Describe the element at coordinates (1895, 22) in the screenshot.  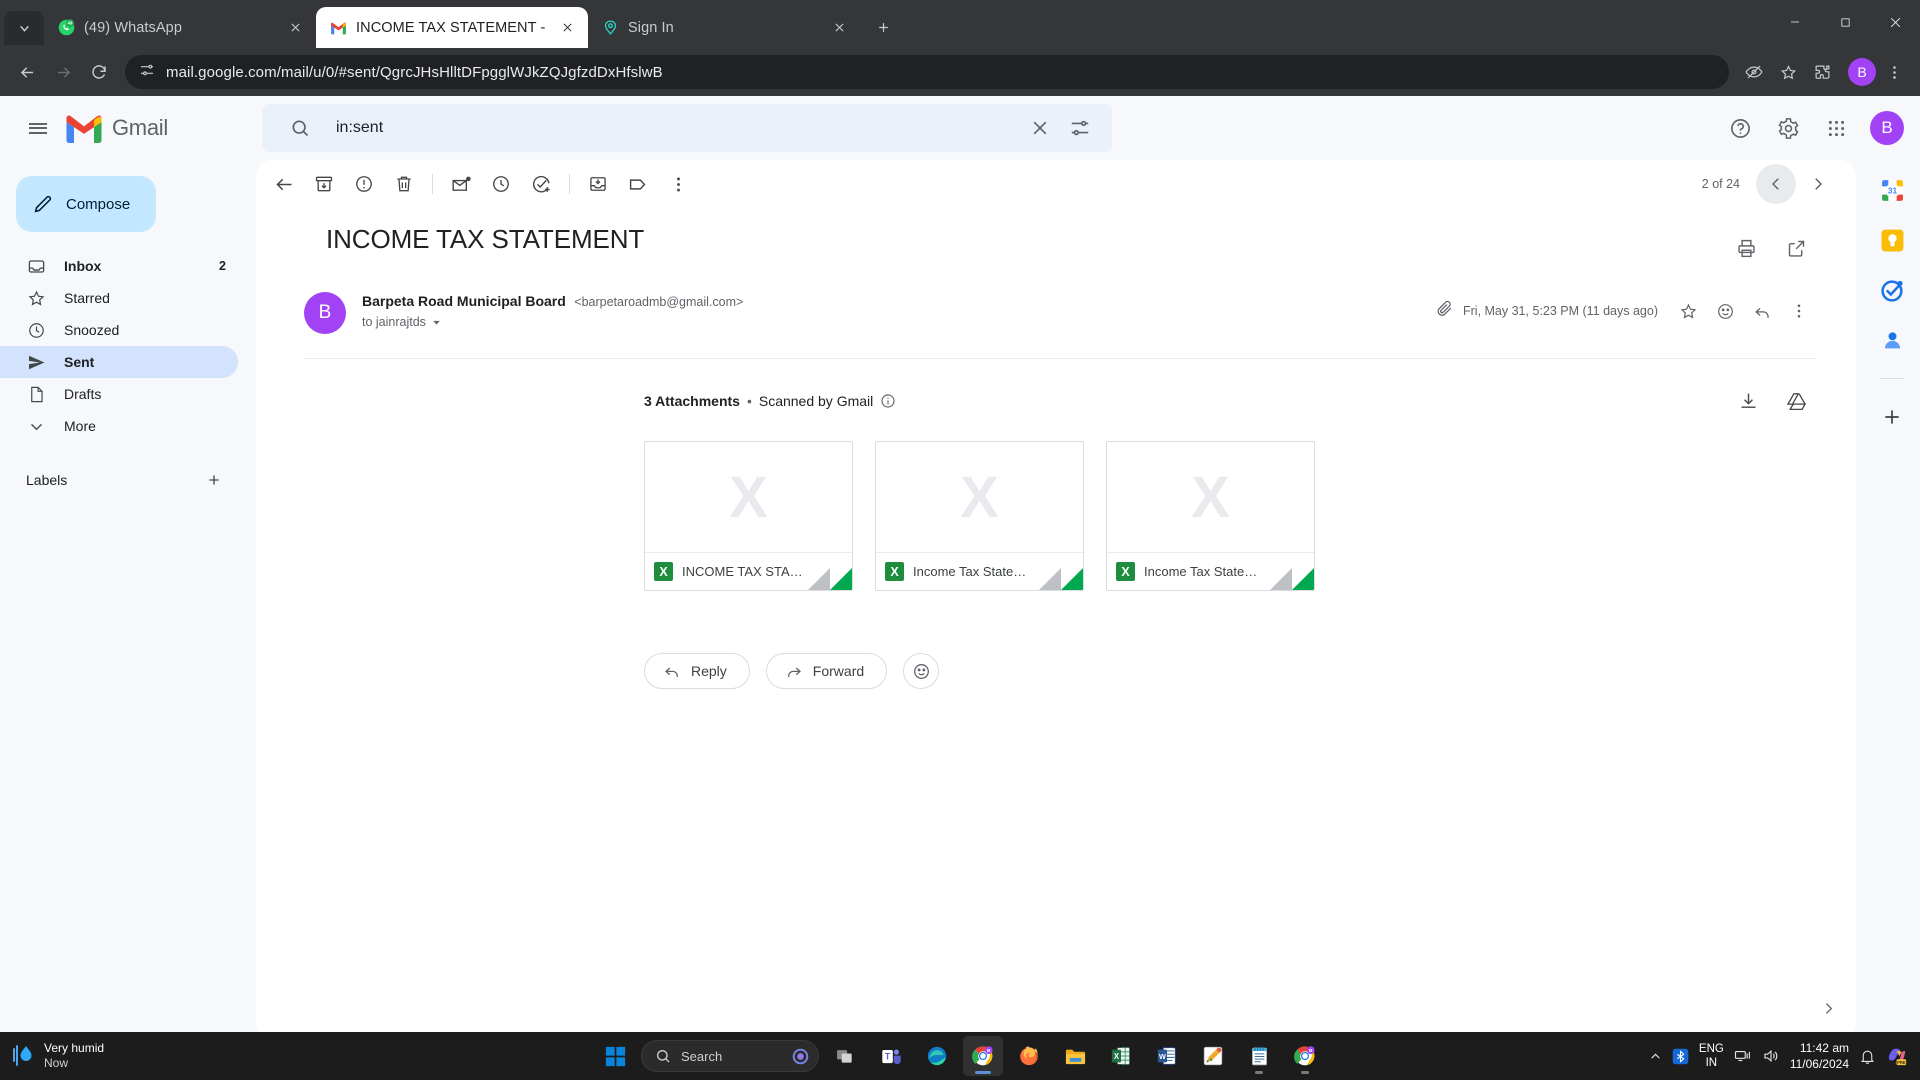
I see `window-close-button` at that location.